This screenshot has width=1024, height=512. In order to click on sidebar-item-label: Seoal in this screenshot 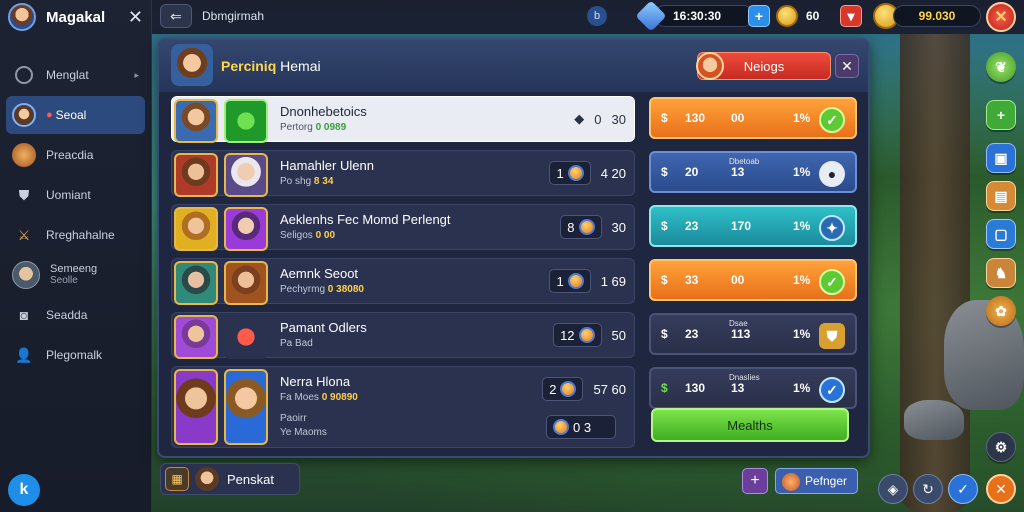, I will do `click(71, 115)`.